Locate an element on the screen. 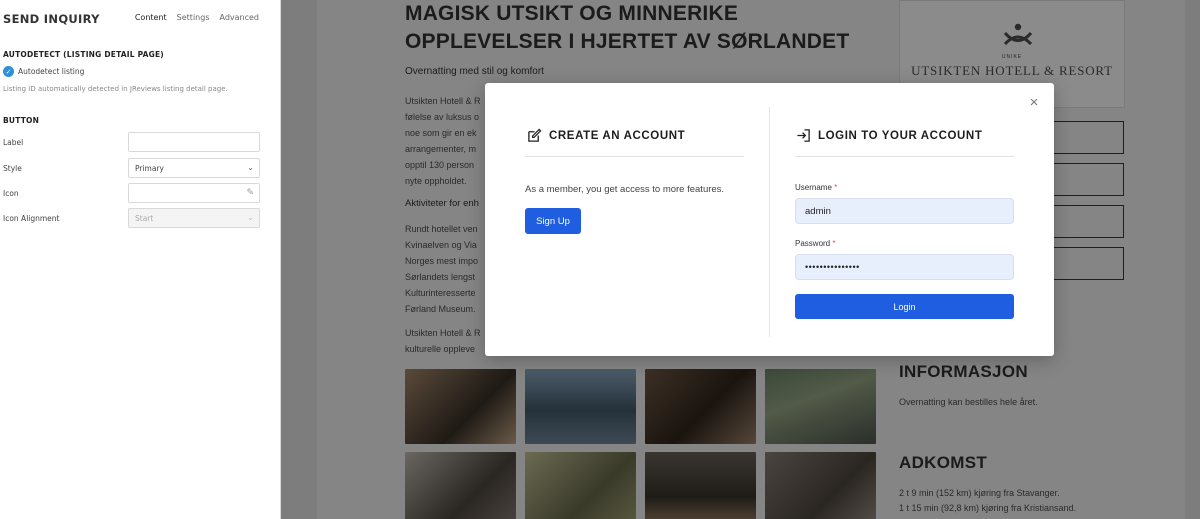  paragraph-line: arrangementer, m is located at coordinates (441, 149).